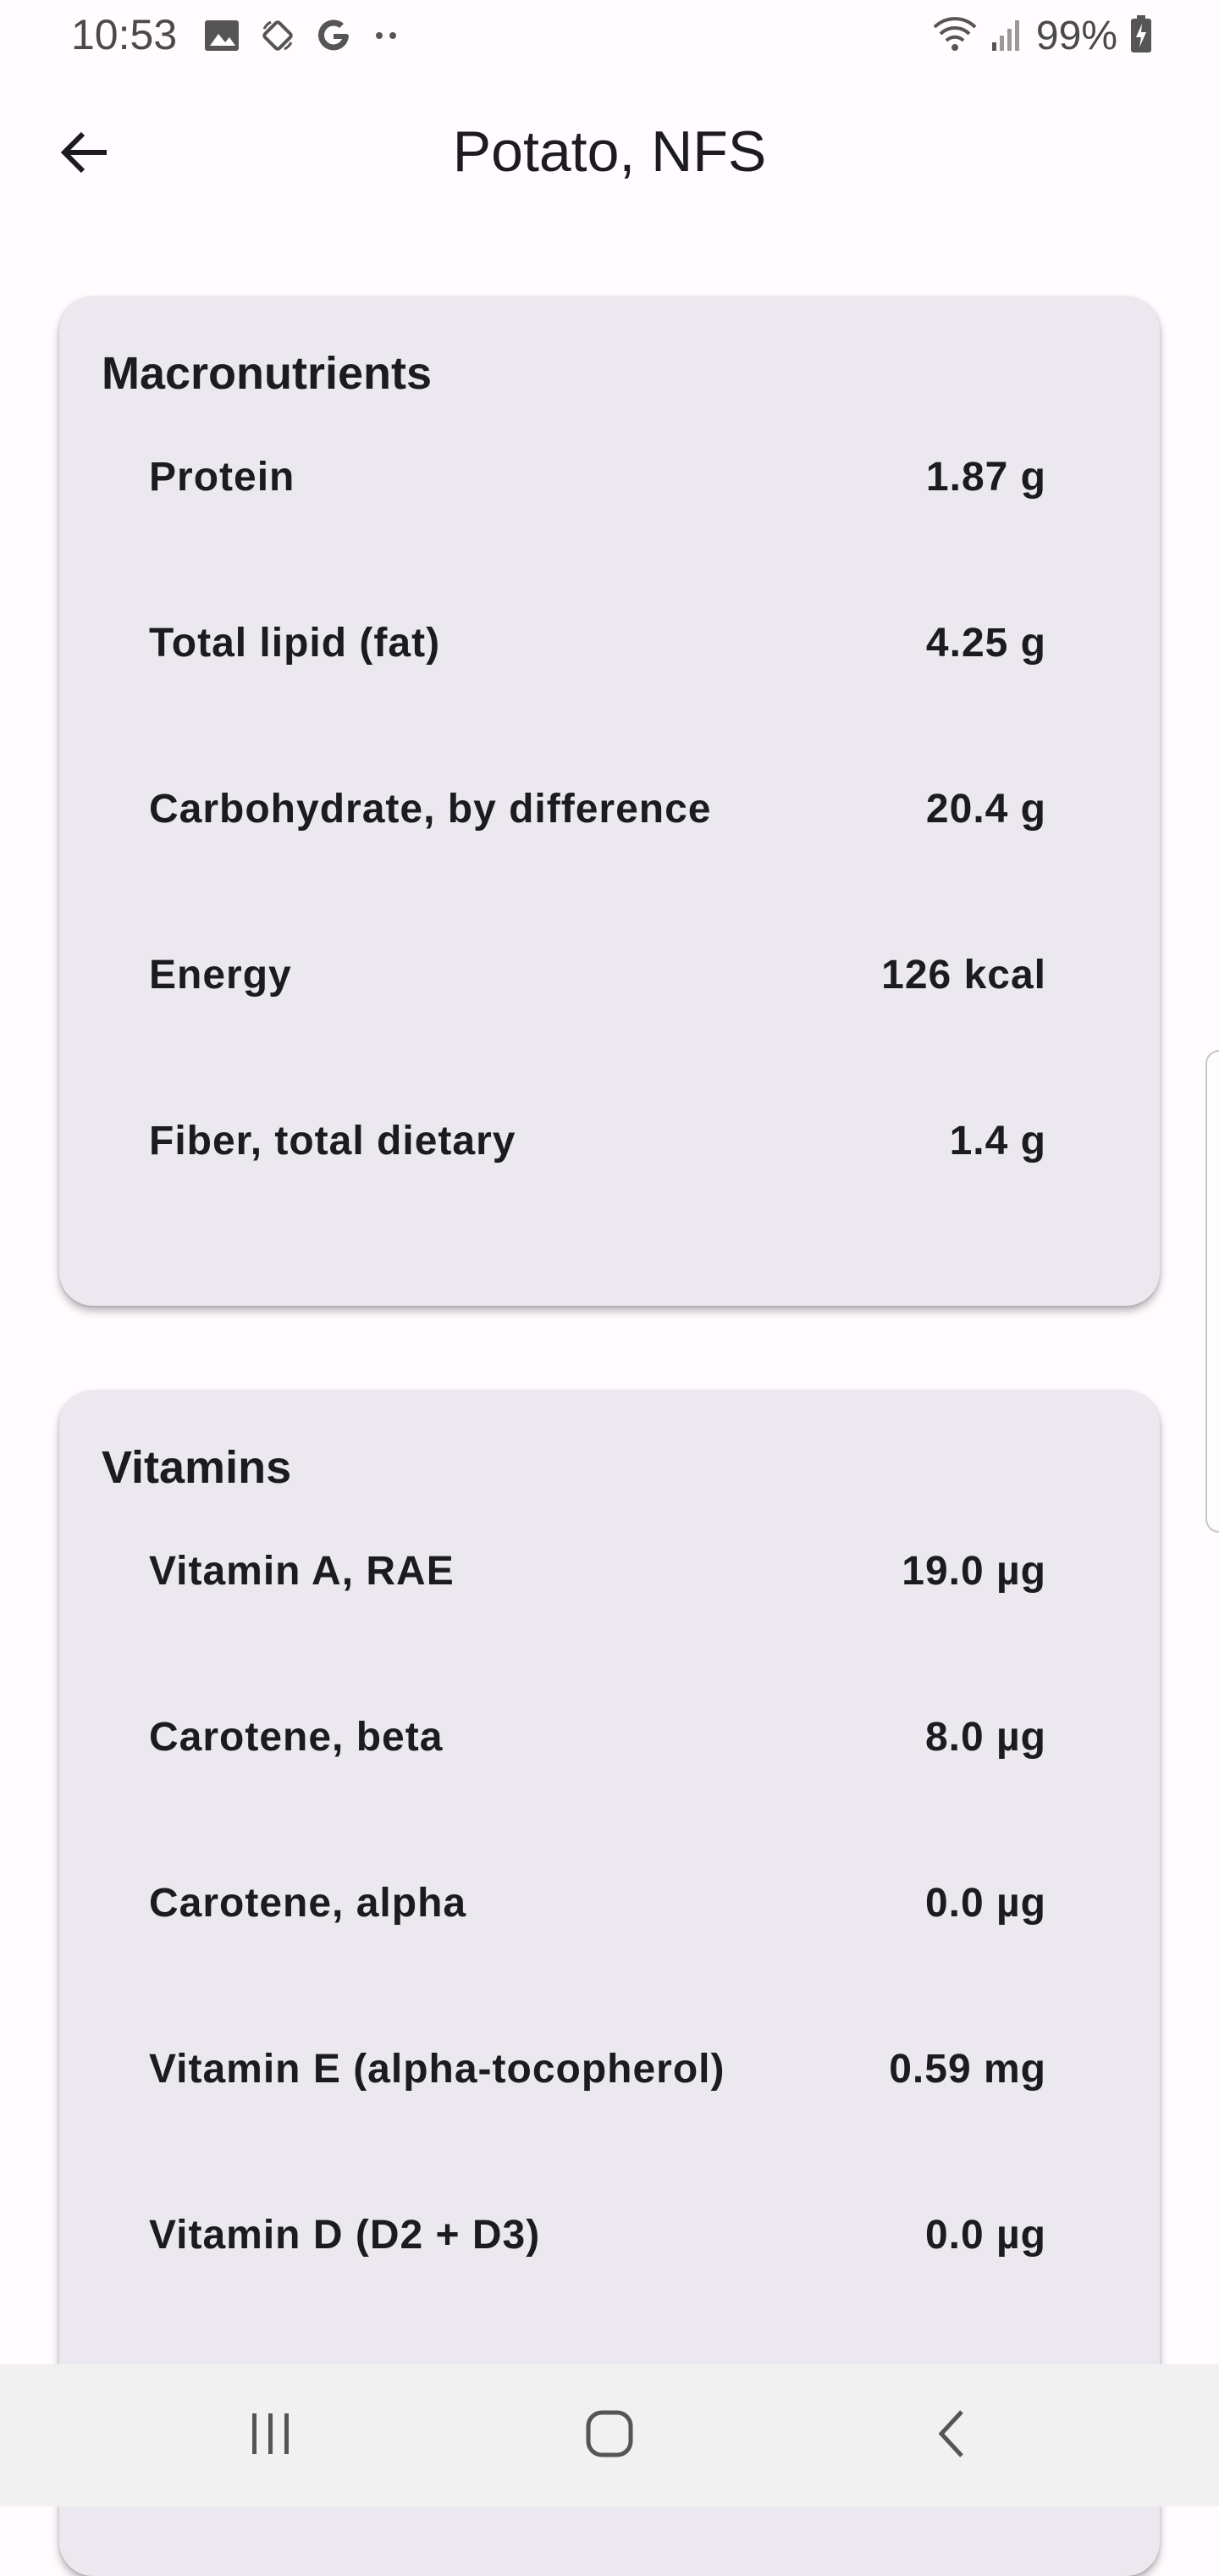 Image resolution: width=1219 pixels, height=2576 pixels. Describe the element at coordinates (1076, 36) in the screenshot. I see `battery-percent: 99%` at that location.